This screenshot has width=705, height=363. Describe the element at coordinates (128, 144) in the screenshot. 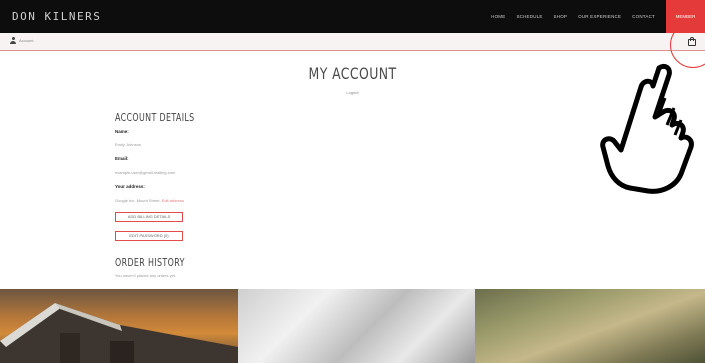

I see `name-value: Emily Johnson` at that location.